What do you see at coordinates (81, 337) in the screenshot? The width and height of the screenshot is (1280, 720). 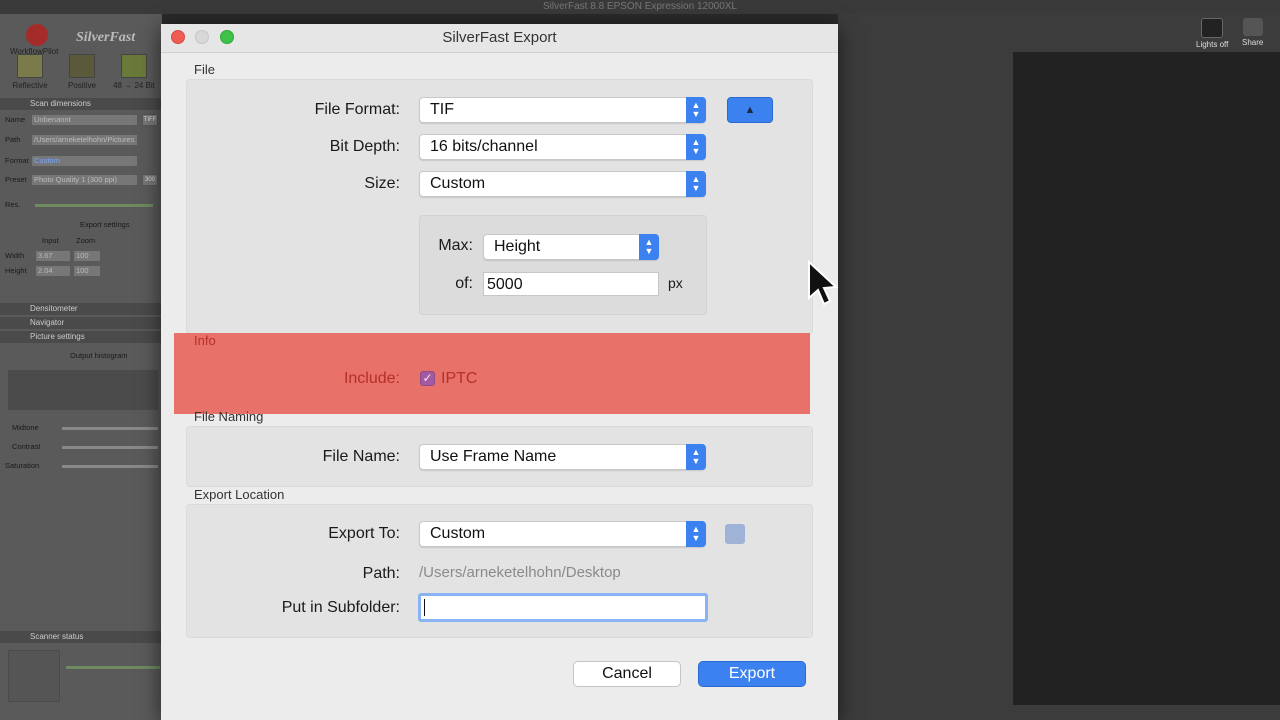 I see `picture-settings-header: Picture settings` at bounding box center [81, 337].